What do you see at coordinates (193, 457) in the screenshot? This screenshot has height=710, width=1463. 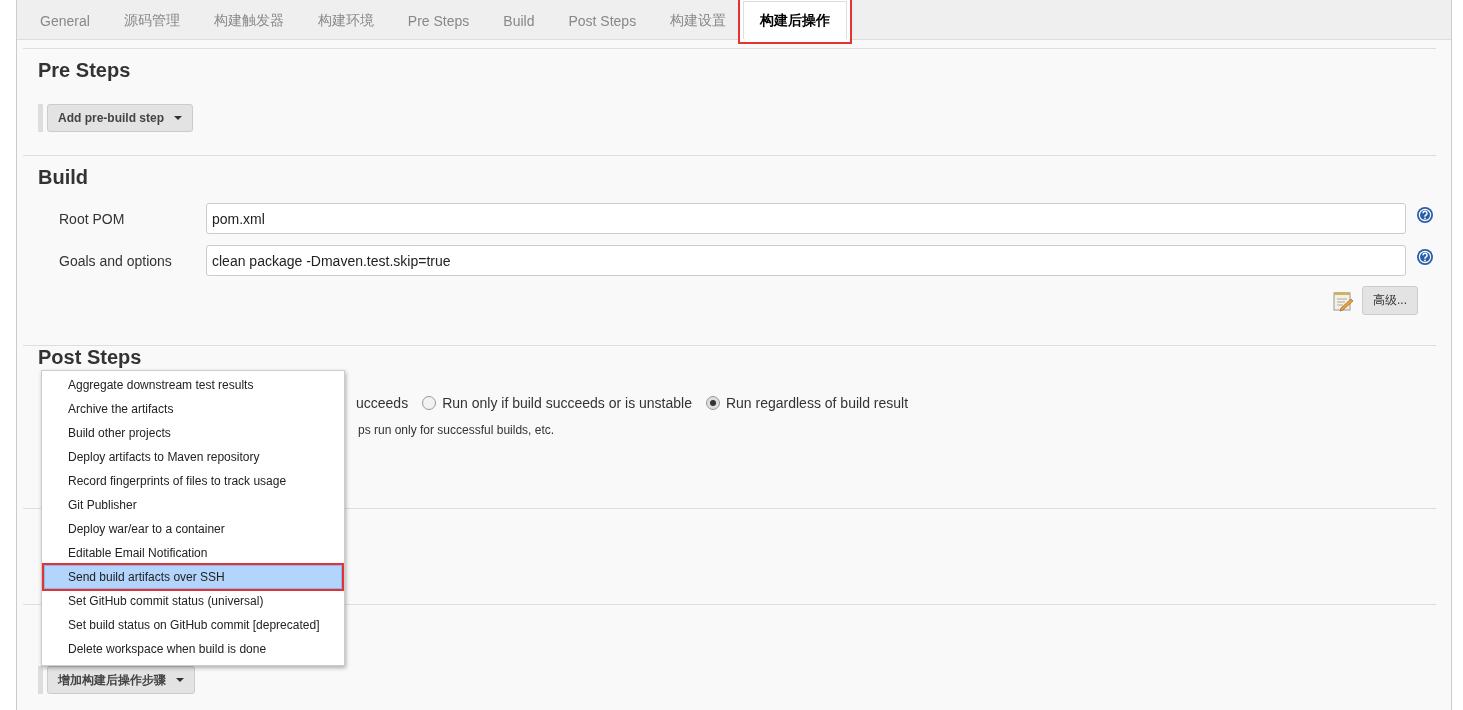 I see `menu-item: Deploy artifacts to Maven repository` at bounding box center [193, 457].